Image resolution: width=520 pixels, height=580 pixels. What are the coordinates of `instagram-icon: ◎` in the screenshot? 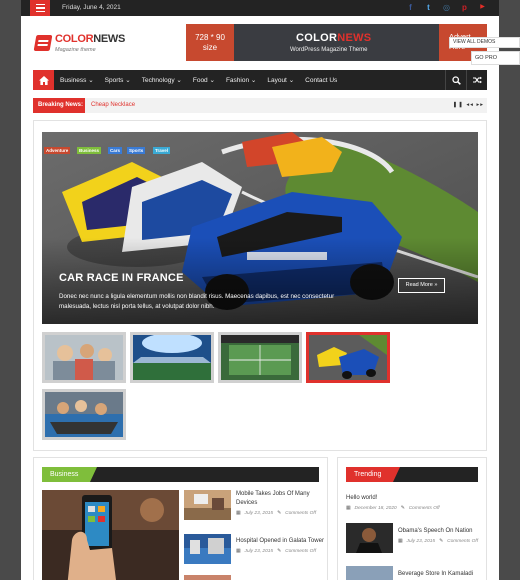 It's located at (446, 7).